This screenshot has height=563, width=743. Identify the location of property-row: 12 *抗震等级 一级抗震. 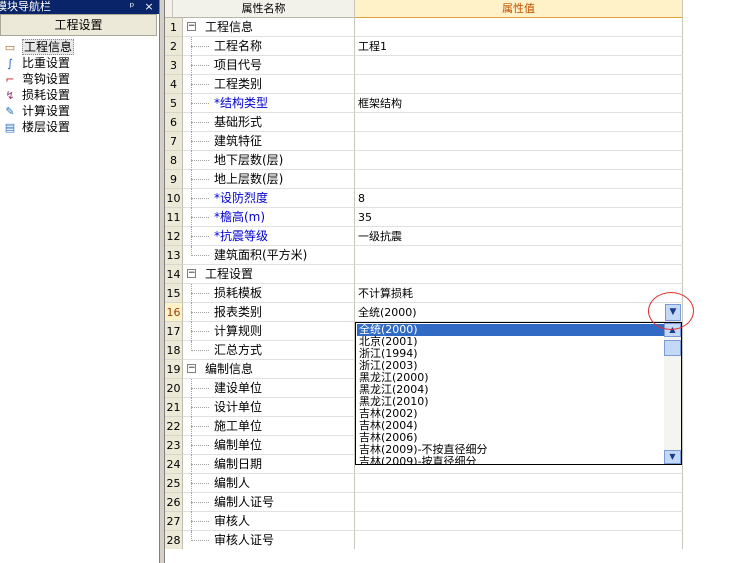
(424, 236).